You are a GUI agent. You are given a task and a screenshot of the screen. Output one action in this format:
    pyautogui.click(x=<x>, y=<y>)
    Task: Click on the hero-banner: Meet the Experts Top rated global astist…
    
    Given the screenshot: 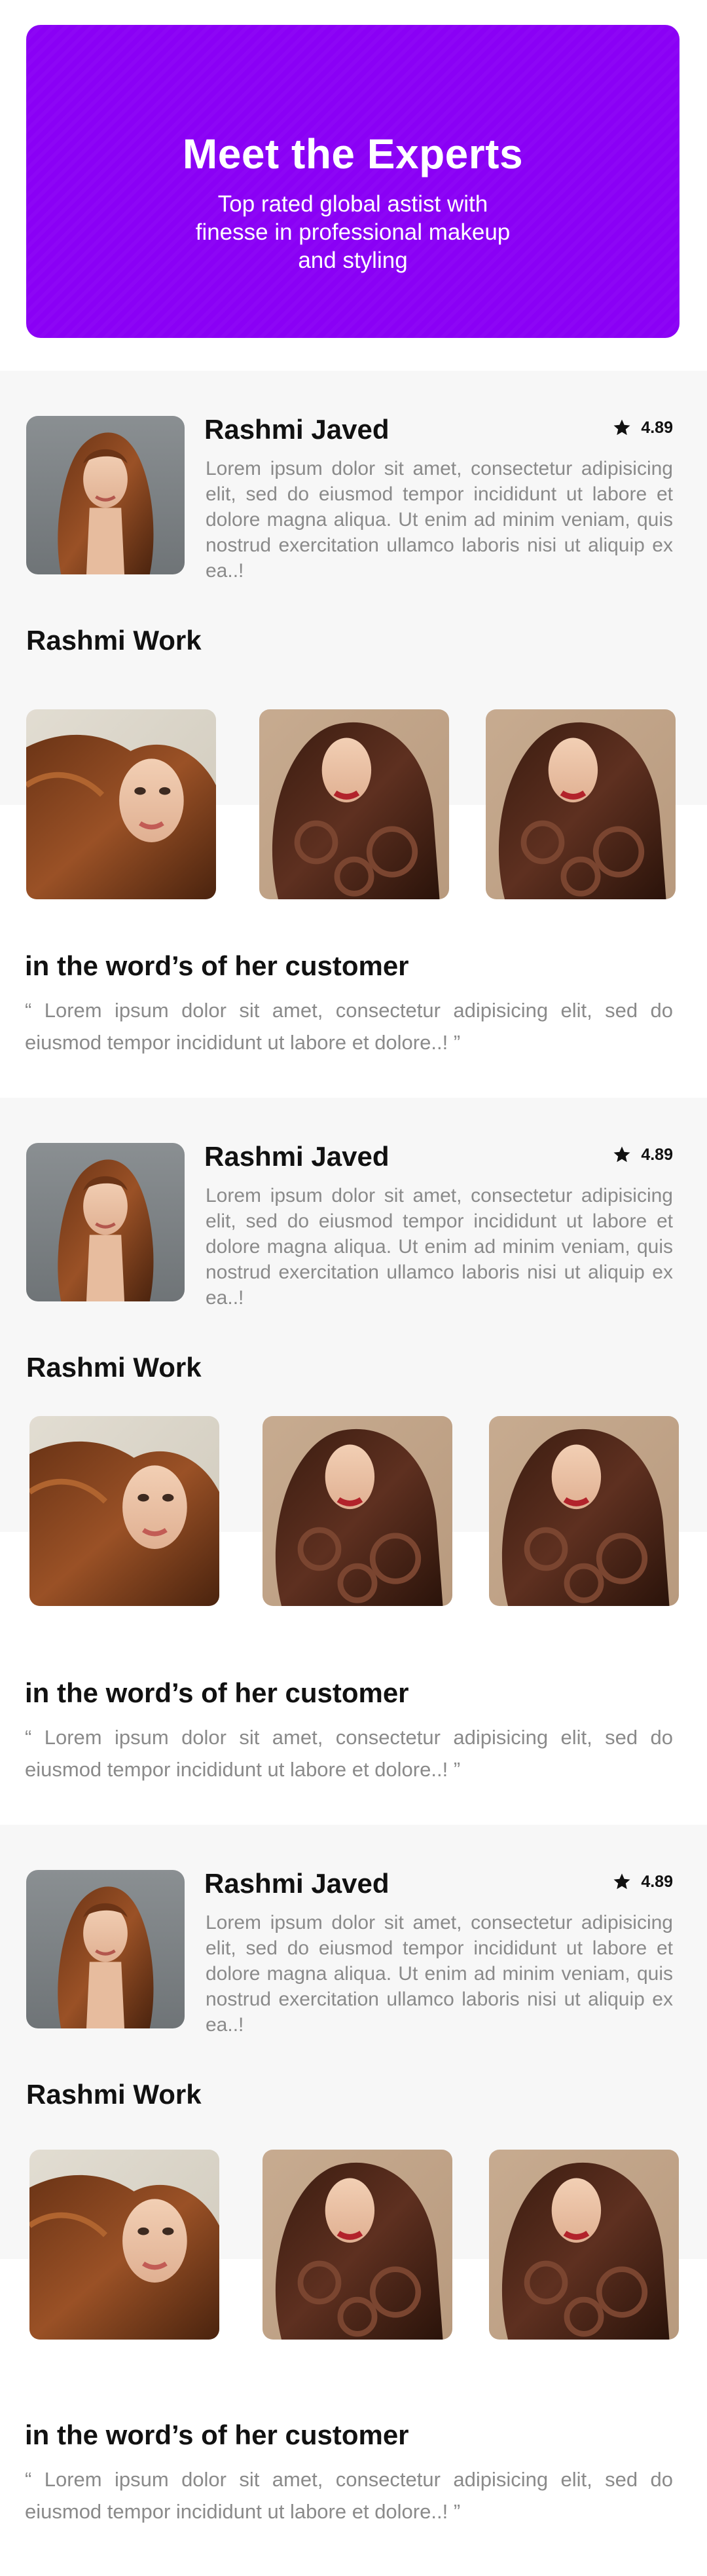 What is the action you would take?
    pyautogui.click(x=353, y=181)
    